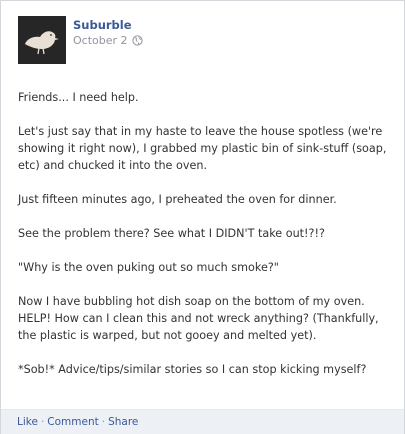 This screenshot has height=434, width=405. Describe the element at coordinates (42, 43) in the screenshot. I see `bird-icon` at that location.